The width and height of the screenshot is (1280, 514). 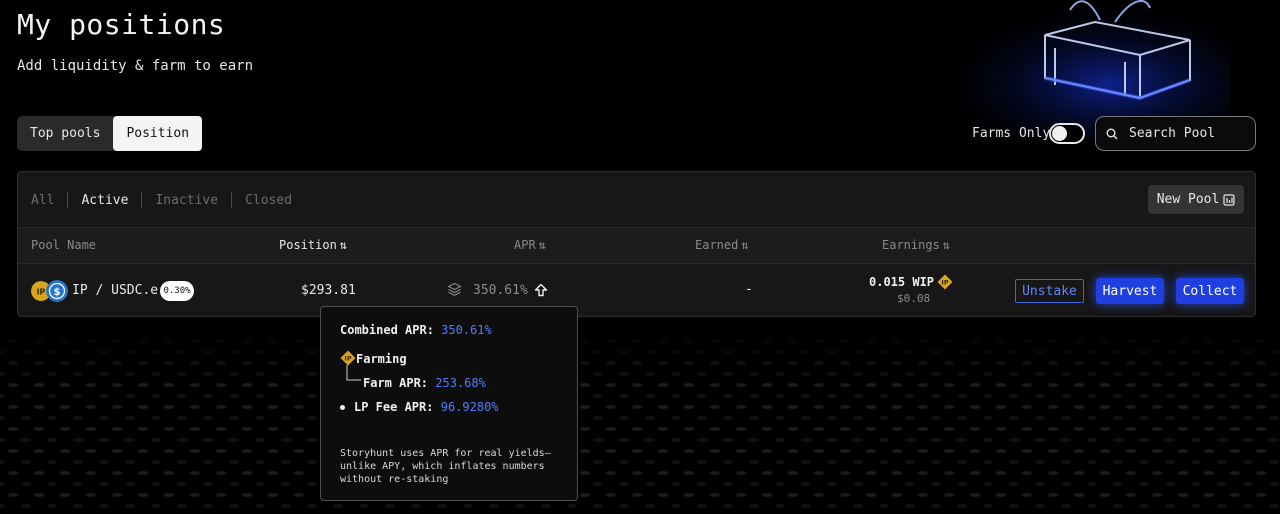 I want to click on filter-all: All, so click(x=42, y=200).